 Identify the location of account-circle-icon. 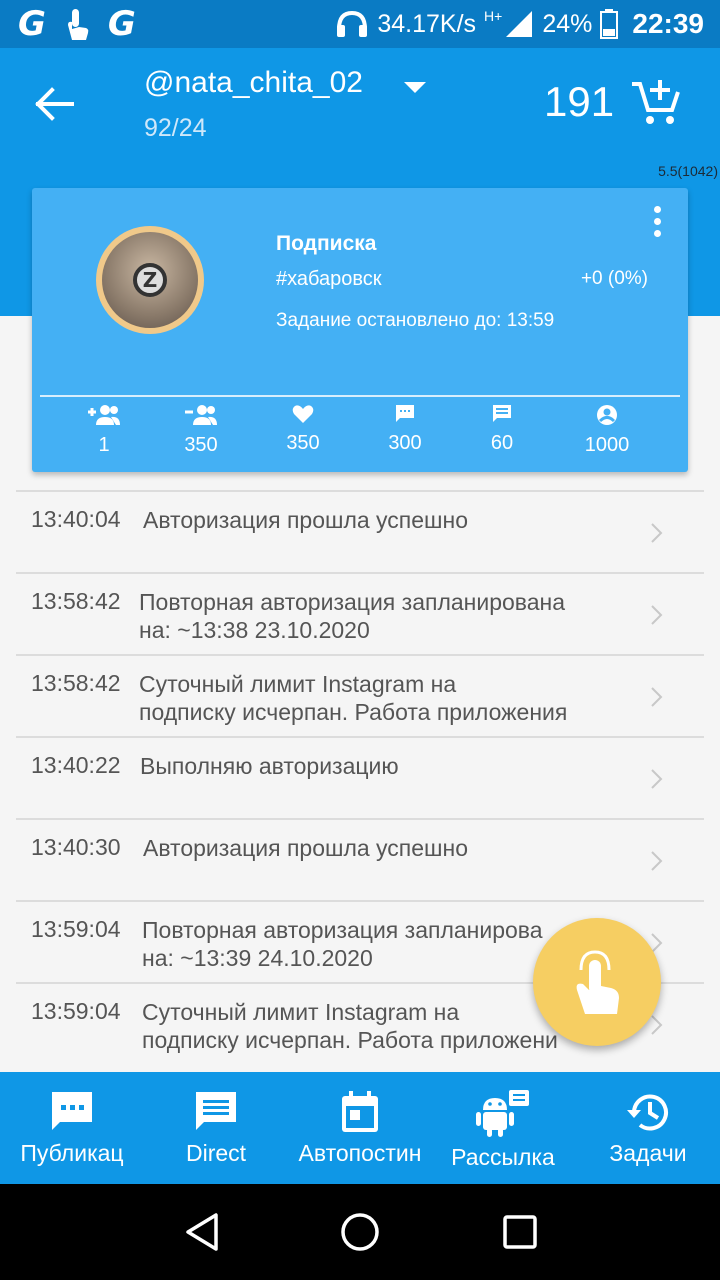
(607, 415).